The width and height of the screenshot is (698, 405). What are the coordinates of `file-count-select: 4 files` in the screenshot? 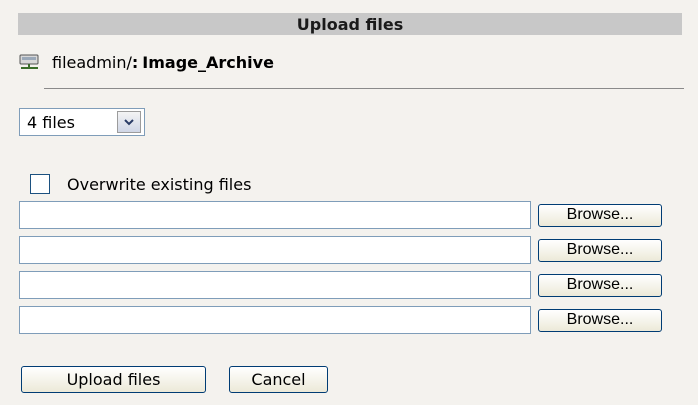 It's located at (82, 122).